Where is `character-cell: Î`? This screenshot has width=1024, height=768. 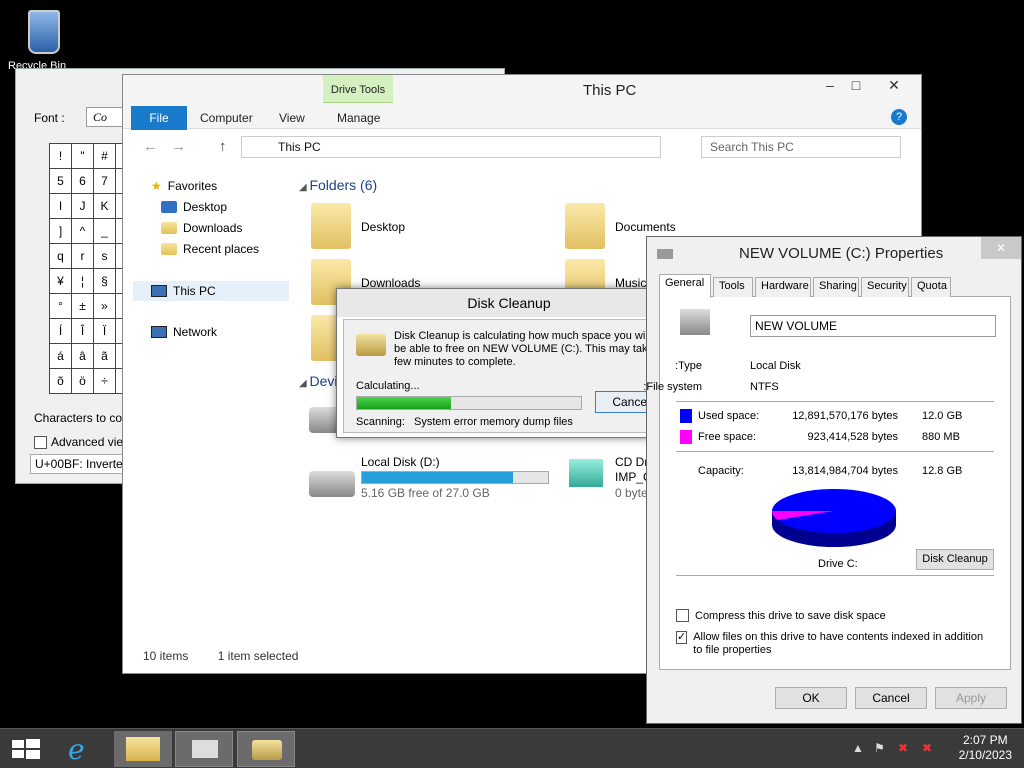
character-cell: Î is located at coordinates (83, 331).